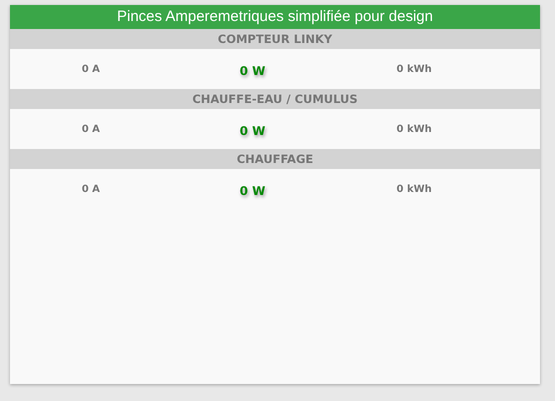 The width and height of the screenshot is (555, 401). I want to click on widget-title: Pinces Amperemetriques simplifiée pour design, so click(275, 17).